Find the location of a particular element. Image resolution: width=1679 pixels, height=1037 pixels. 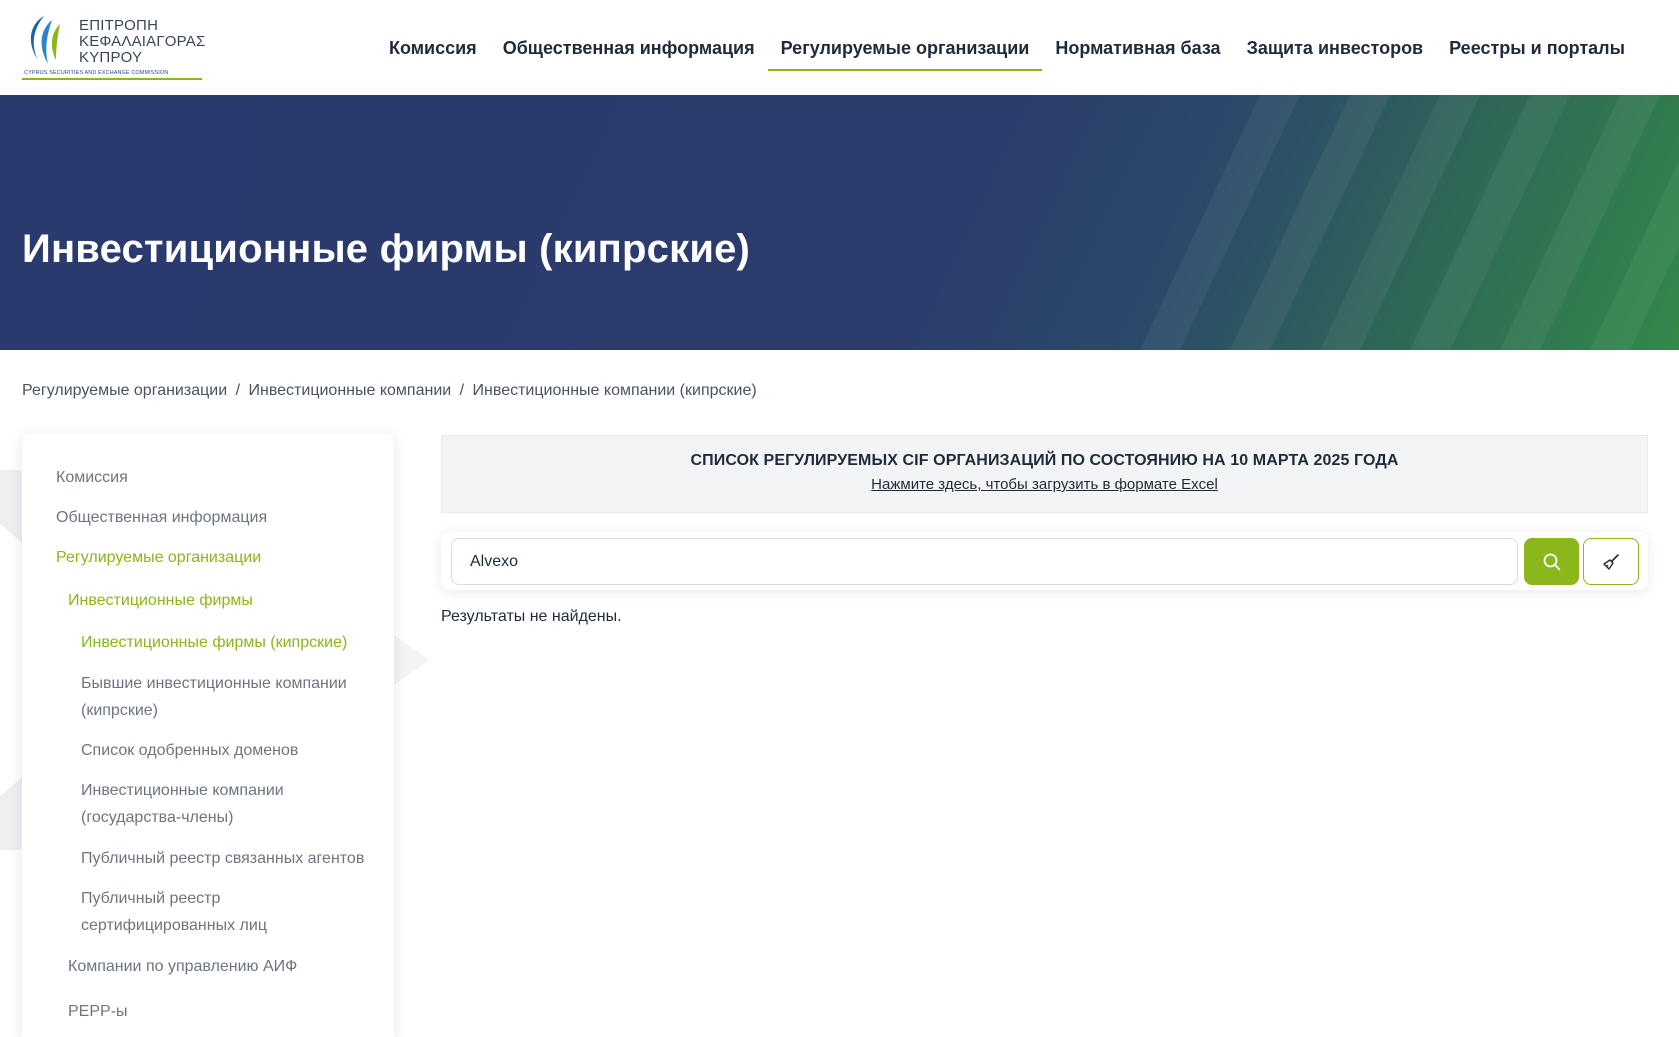

sidebar-item-certified-persons-register: Публичный реестр сертифицированных лиц is located at coordinates (196, 912).